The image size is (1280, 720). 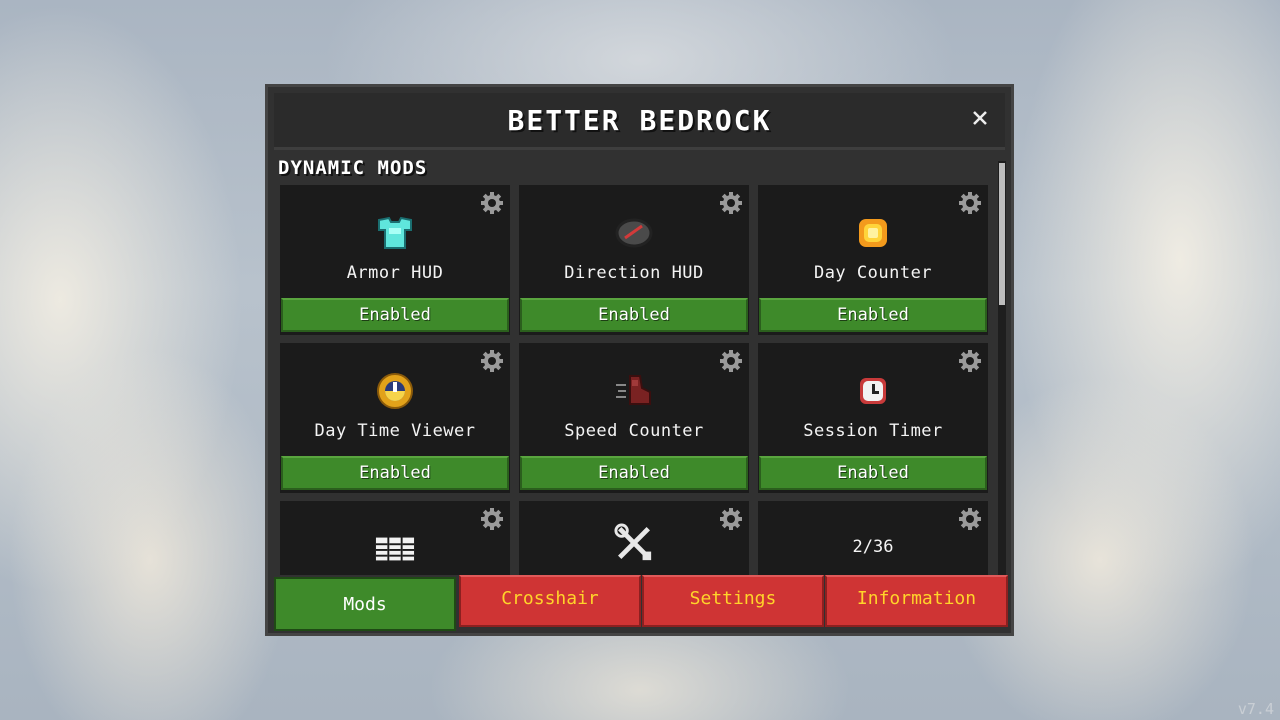 I want to click on scrollbar-thumb, so click(x=1002, y=234).